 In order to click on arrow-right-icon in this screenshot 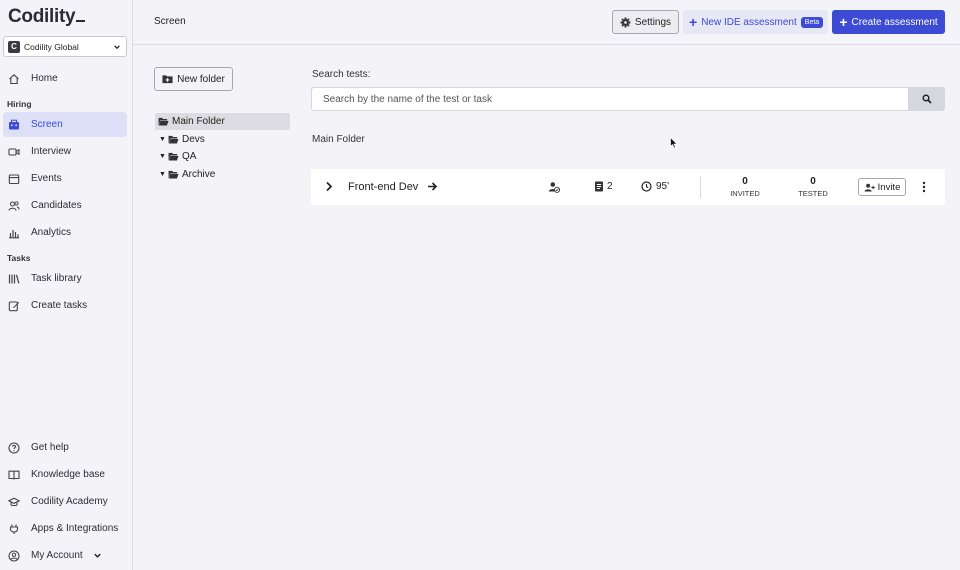, I will do `click(432, 186)`.